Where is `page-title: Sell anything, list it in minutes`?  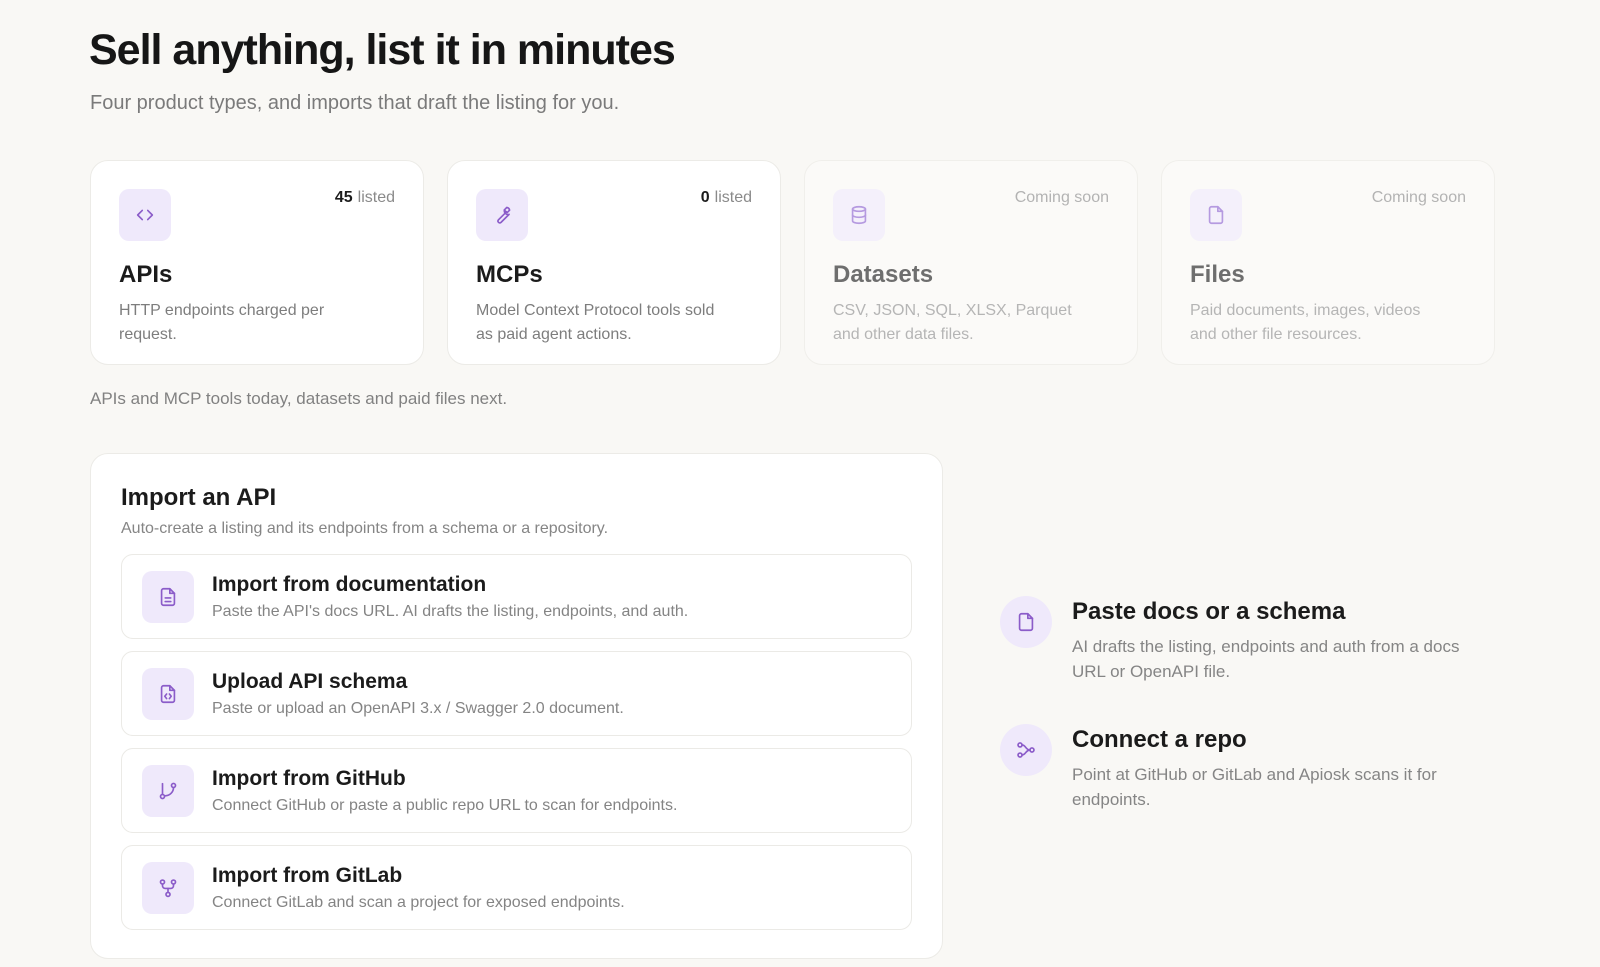 page-title: Sell anything, list it in minutes is located at coordinates (382, 50).